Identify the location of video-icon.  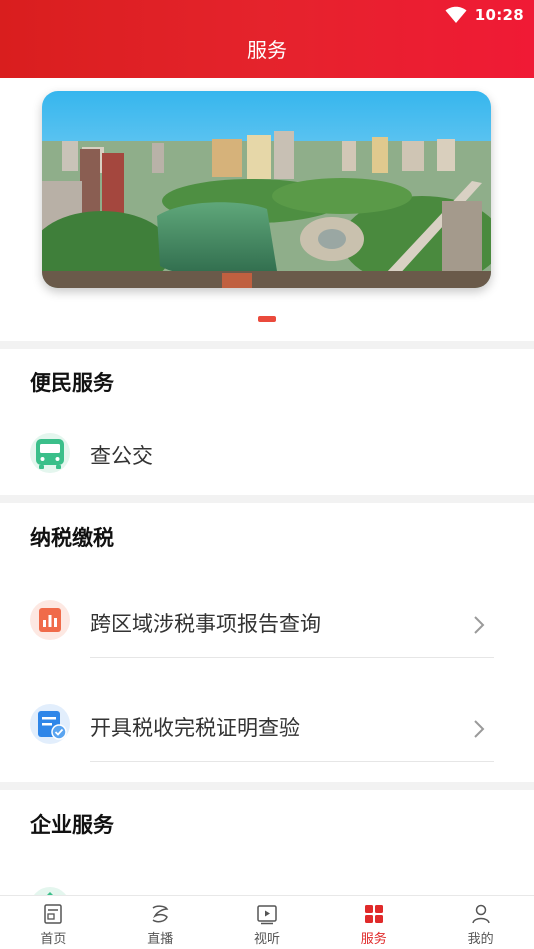
(267, 915).